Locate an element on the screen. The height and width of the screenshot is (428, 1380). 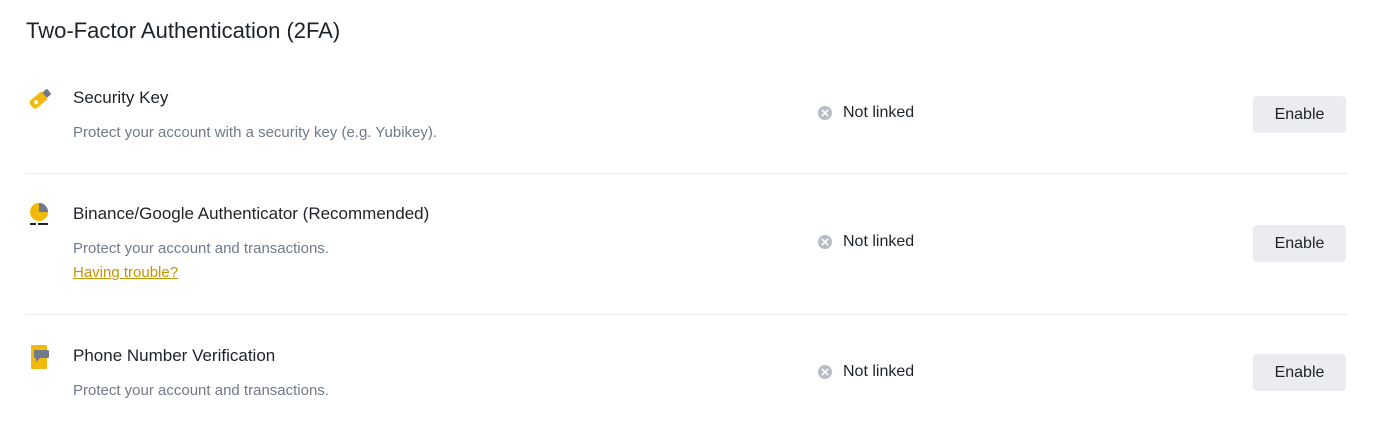
authenticator-enable-button: Enable is located at coordinates (1299, 243).